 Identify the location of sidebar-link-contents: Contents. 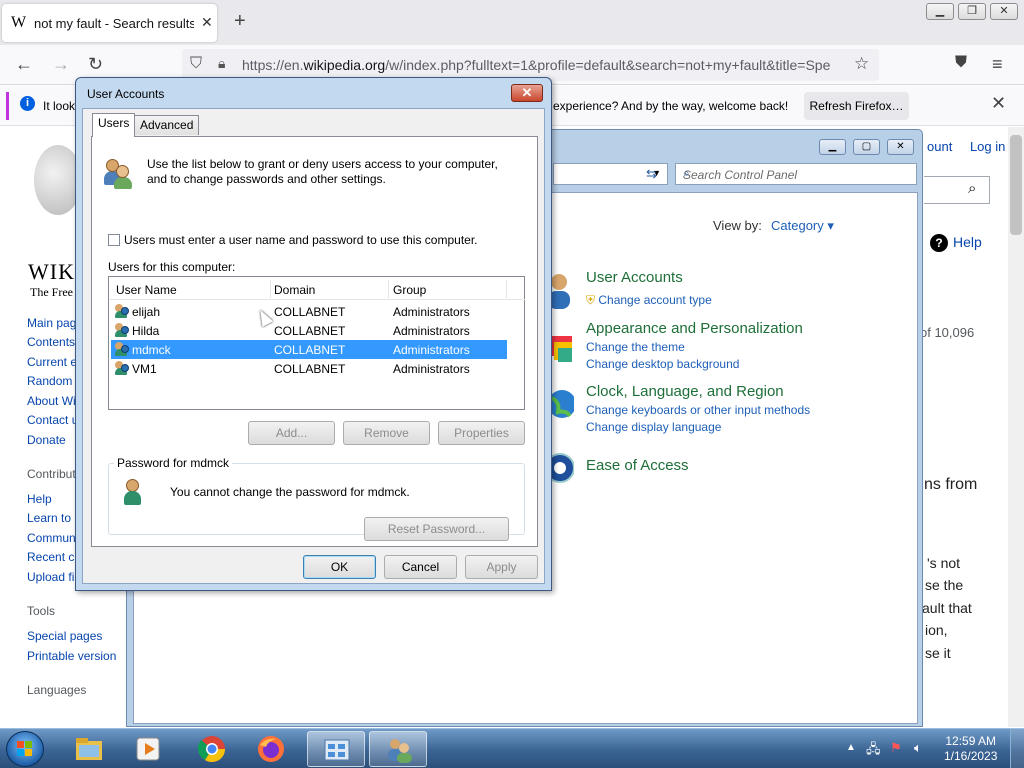
(51, 342).